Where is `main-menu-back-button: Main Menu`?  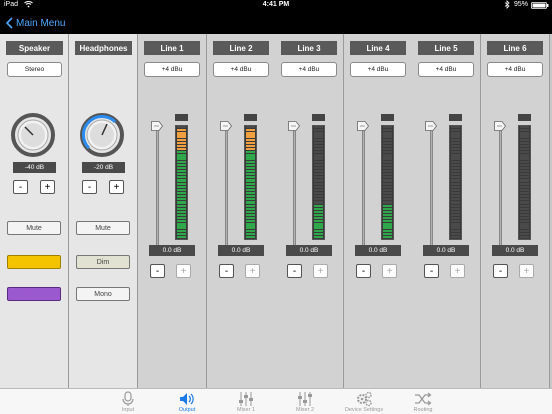 main-menu-back-button: Main Menu is located at coordinates (35, 23).